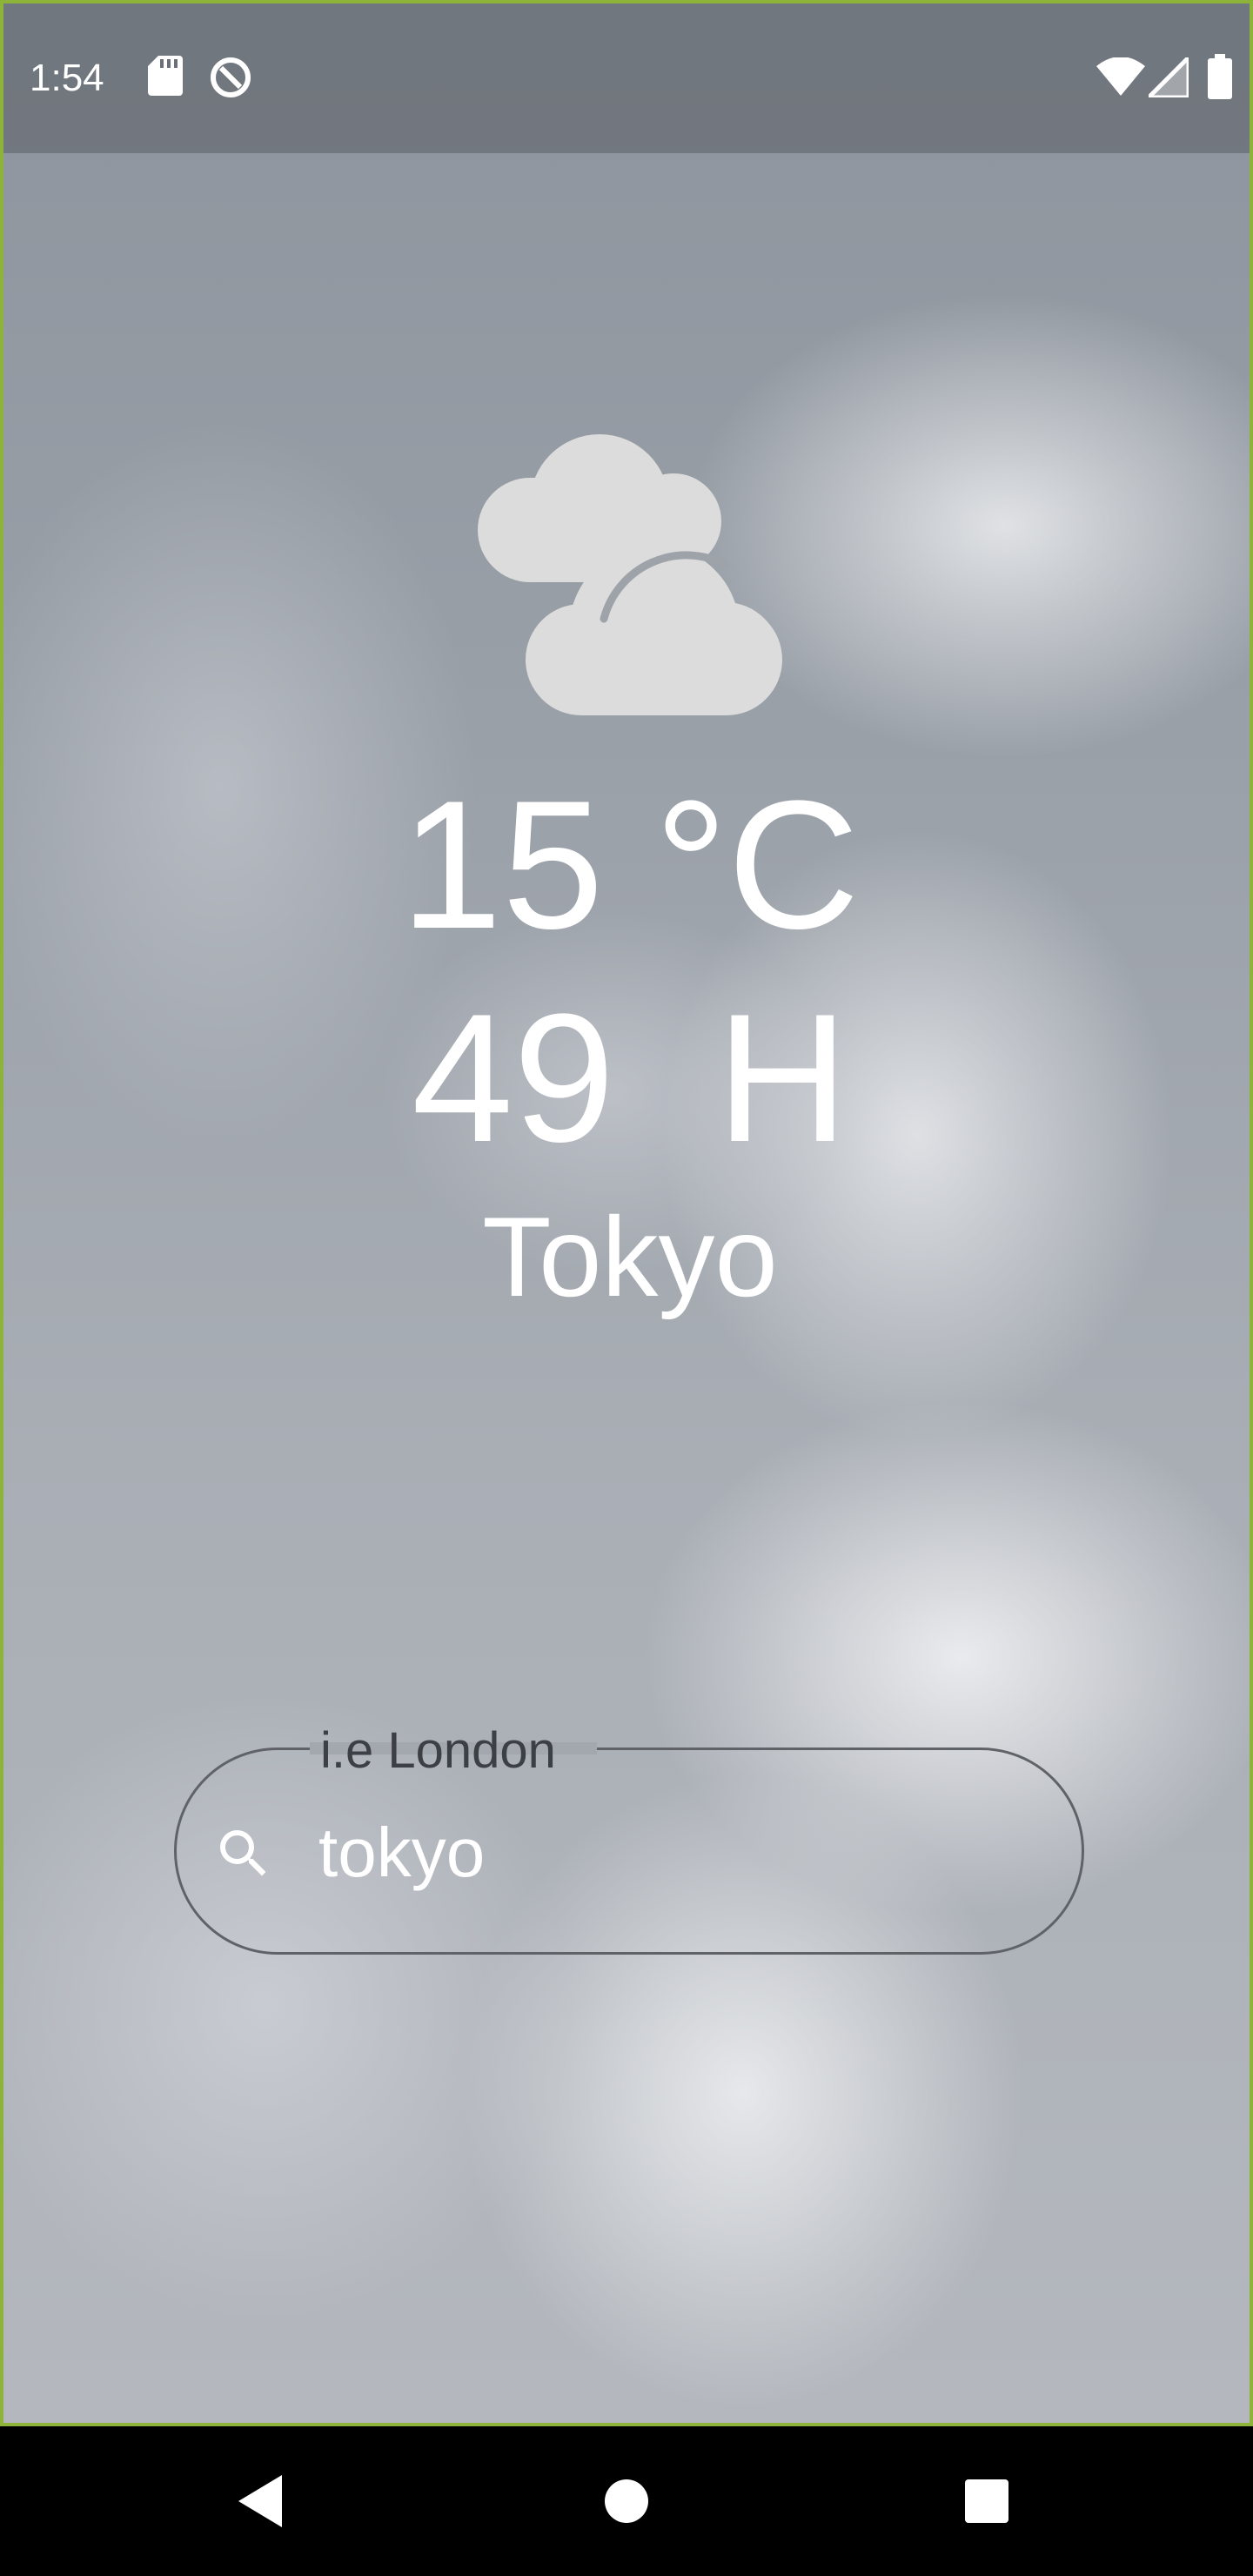 Image resolution: width=1253 pixels, height=2576 pixels. What do you see at coordinates (263, 2501) in the screenshot?
I see `back-icon` at bounding box center [263, 2501].